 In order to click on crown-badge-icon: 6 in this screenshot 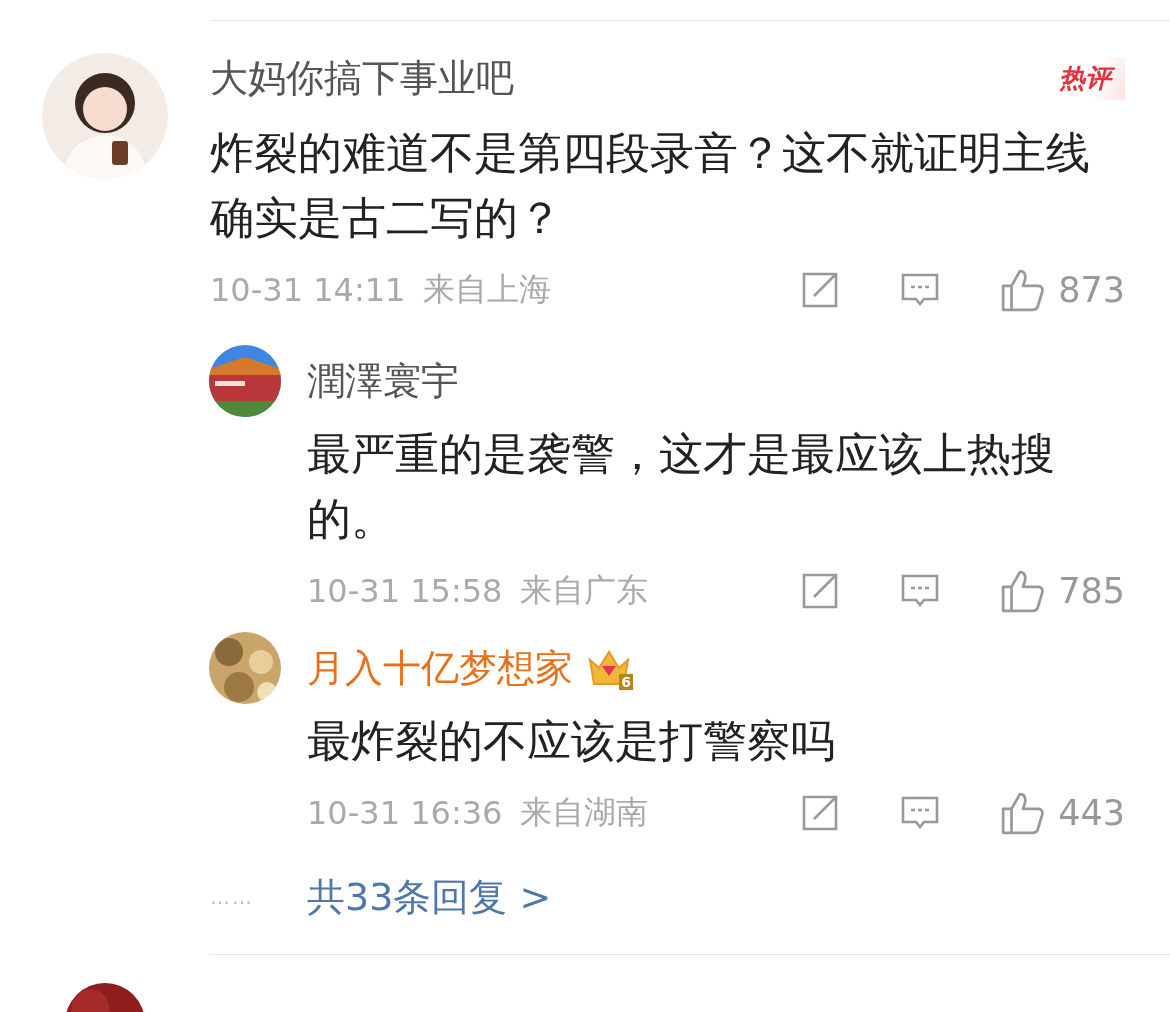, I will do `click(609, 668)`.